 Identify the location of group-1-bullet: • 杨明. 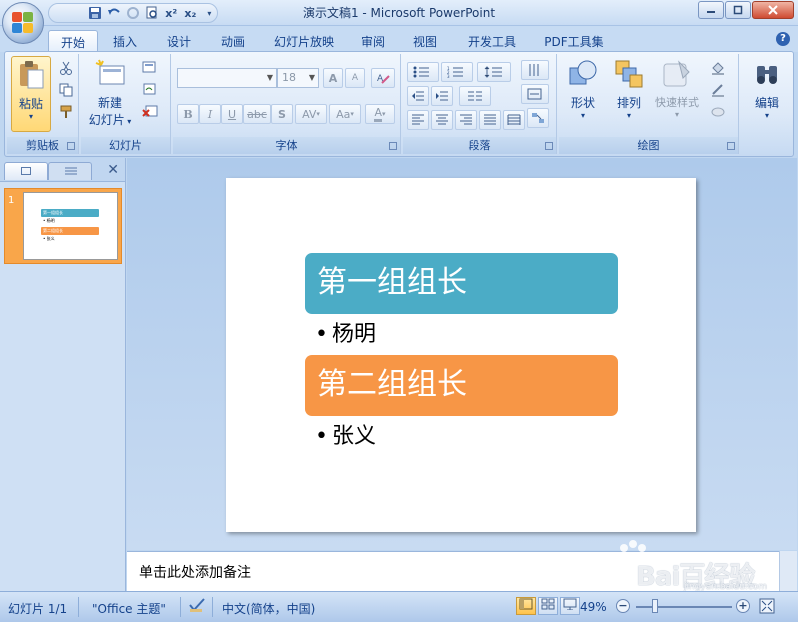
(345, 332).